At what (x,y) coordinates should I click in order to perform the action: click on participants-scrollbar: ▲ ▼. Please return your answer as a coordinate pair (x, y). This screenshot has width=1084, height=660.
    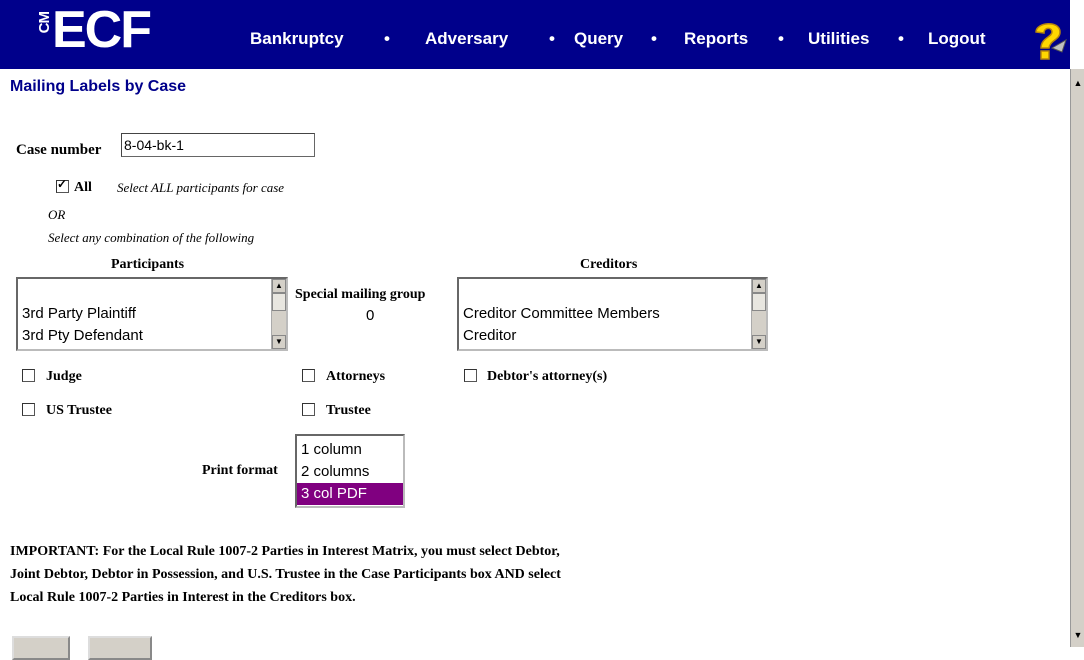
    Looking at the image, I should click on (278, 314).